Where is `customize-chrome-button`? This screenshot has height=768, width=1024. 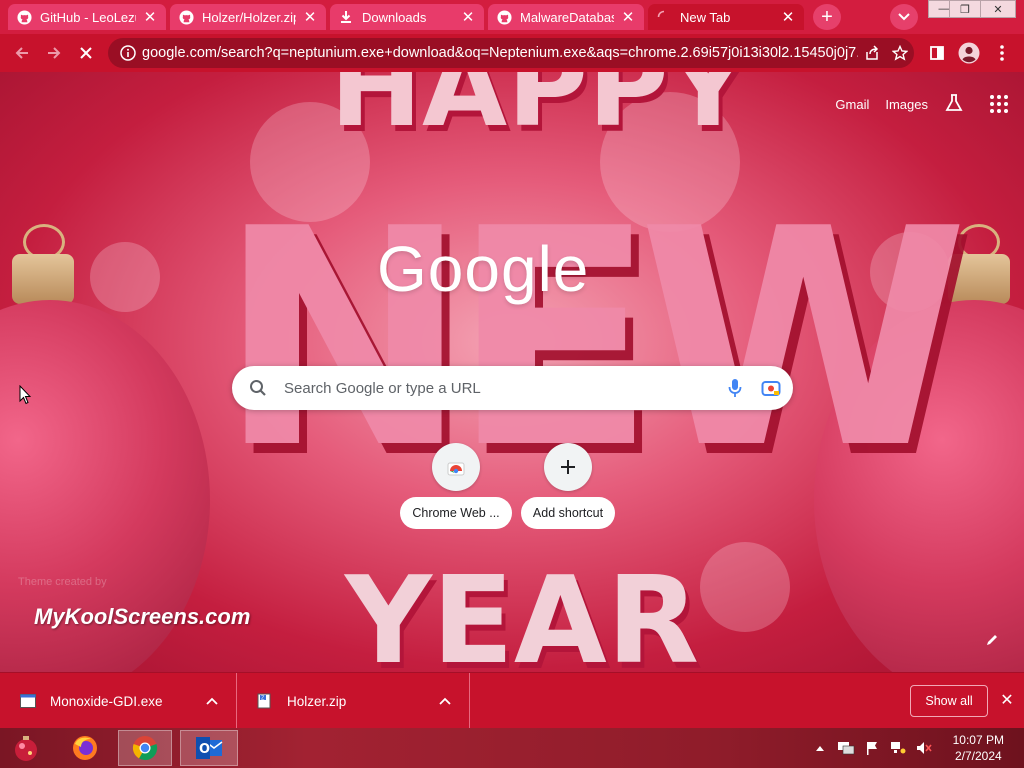
customize-chrome-button is located at coordinates (992, 640).